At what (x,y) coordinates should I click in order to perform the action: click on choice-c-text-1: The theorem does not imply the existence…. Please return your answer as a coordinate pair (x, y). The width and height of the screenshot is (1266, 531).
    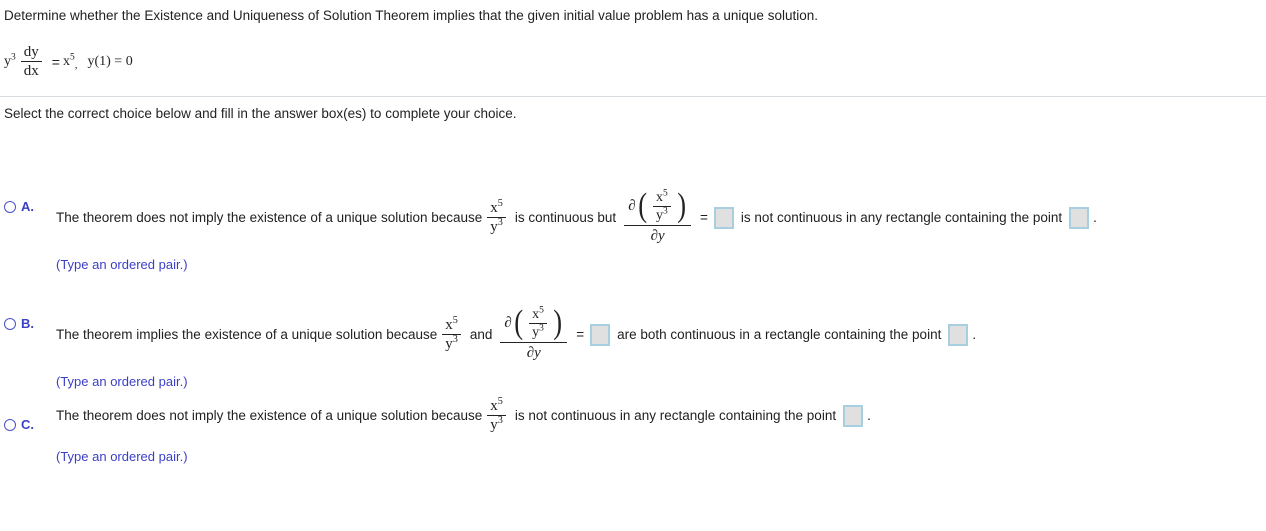
    Looking at the image, I should click on (269, 416).